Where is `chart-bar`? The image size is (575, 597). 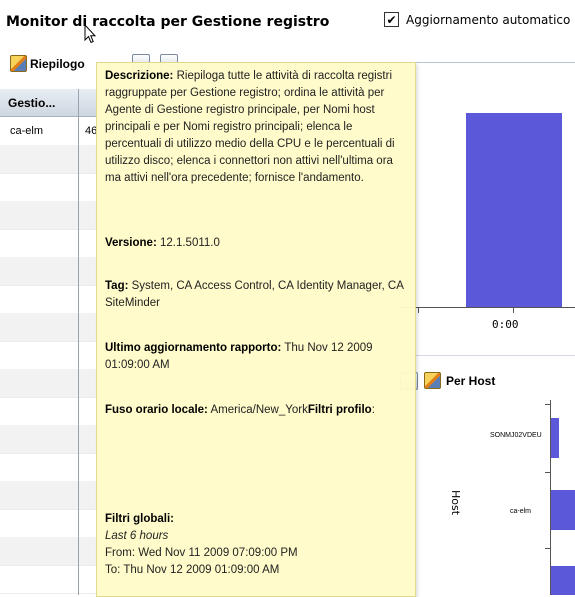 chart-bar is located at coordinates (514, 210).